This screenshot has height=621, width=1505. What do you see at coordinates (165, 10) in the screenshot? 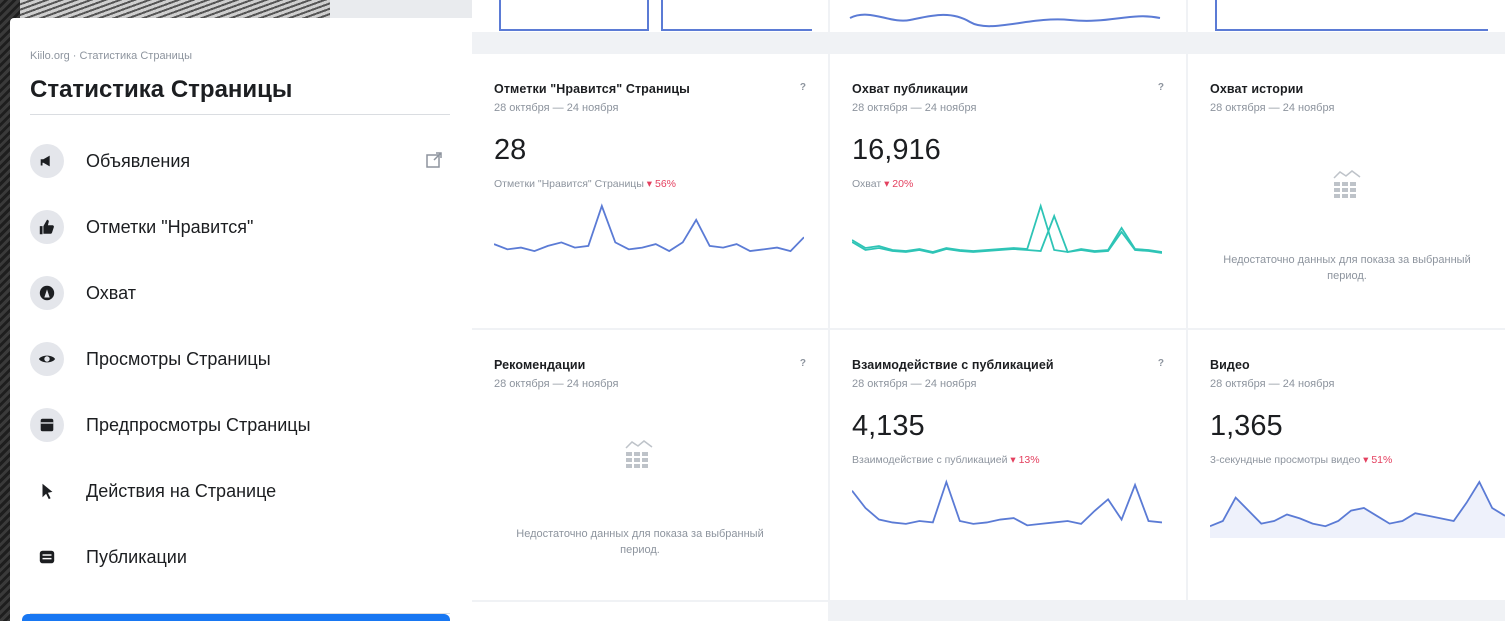
I see `background-texture` at bounding box center [165, 10].